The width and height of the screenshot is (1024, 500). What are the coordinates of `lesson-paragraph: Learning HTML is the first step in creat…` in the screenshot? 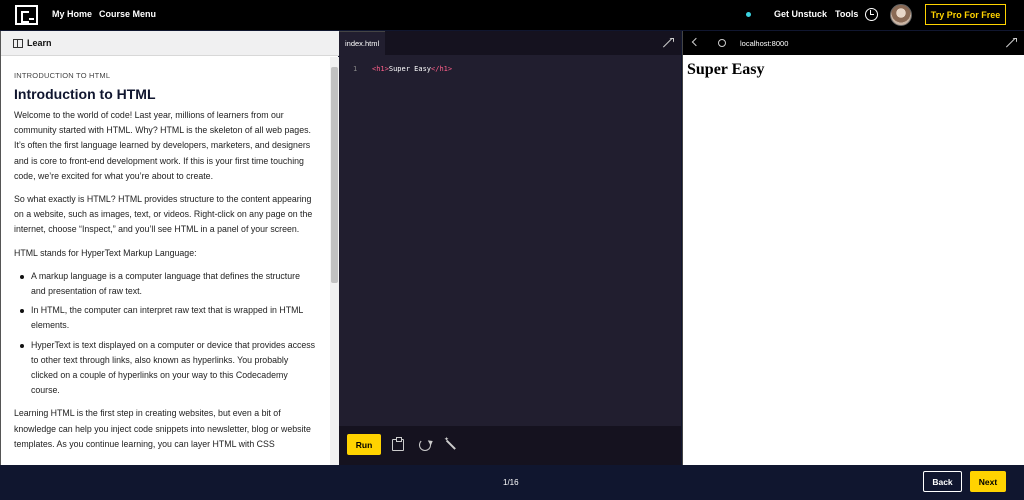 It's located at (162, 428).